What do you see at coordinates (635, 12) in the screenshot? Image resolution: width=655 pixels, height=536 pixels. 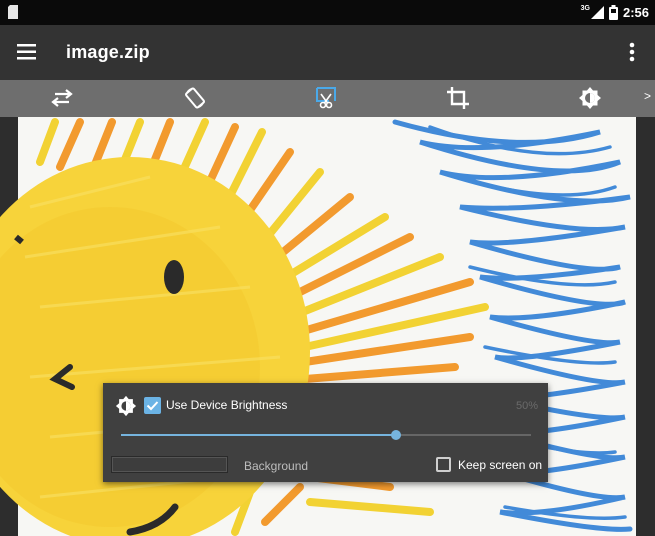 I see `clock: 2:56` at bounding box center [635, 12].